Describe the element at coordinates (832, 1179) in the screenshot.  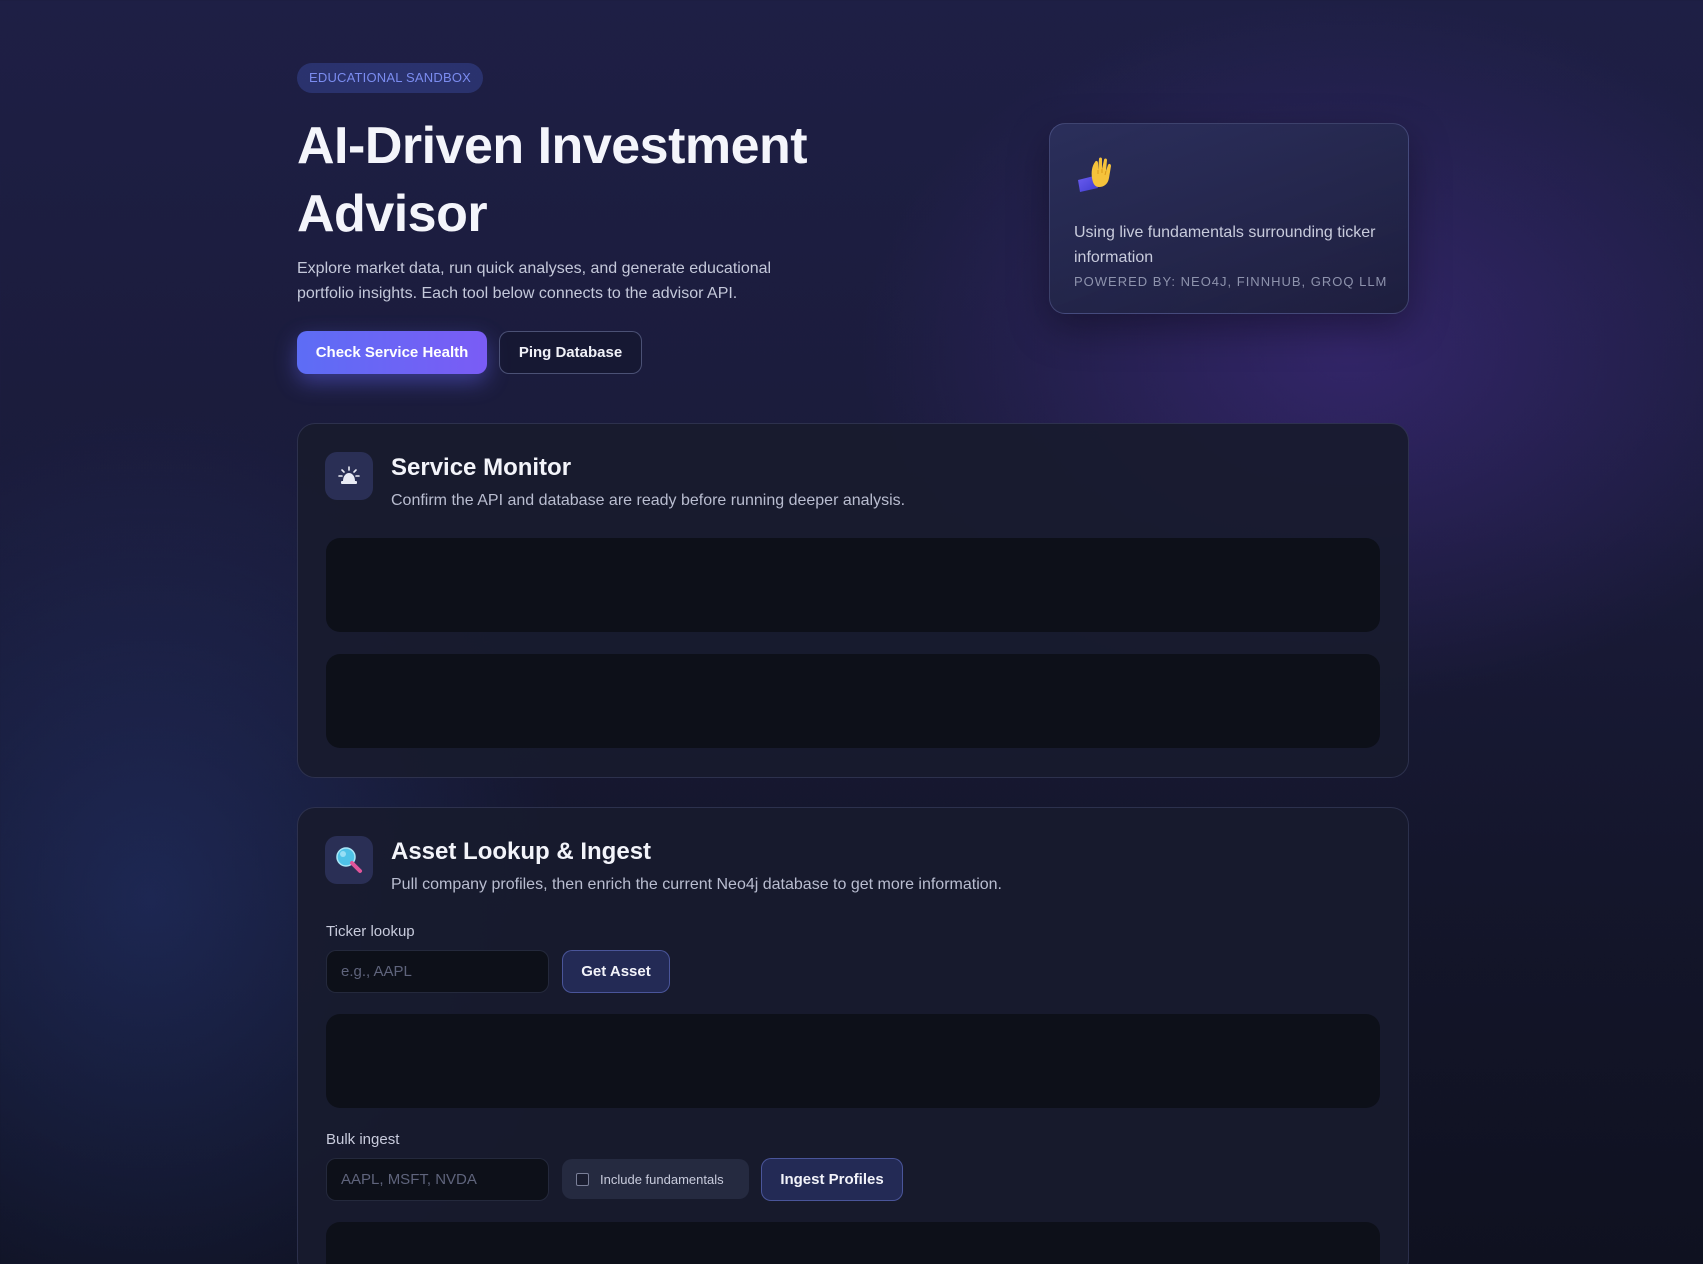
I see `ingest-profiles-button: Ingest Profiles` at that location.